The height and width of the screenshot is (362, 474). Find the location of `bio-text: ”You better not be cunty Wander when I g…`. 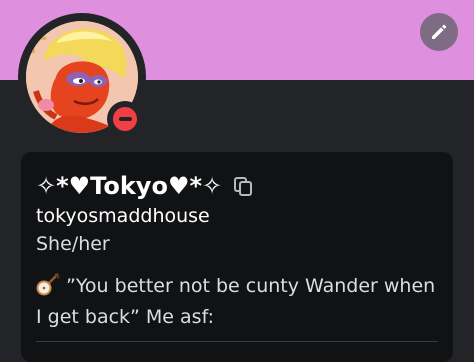

bio-text: ”You better not be cunty Wander when I g… is located at coordinates (236, 301).